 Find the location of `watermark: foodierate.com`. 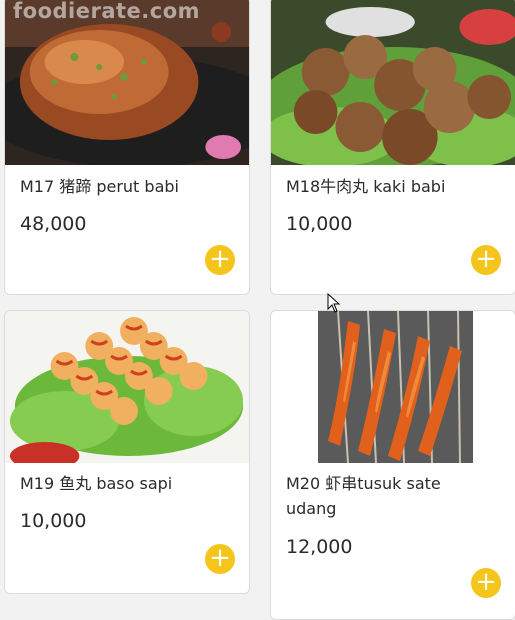

watermark: foodierate.com is located at coordinates (107, 11).